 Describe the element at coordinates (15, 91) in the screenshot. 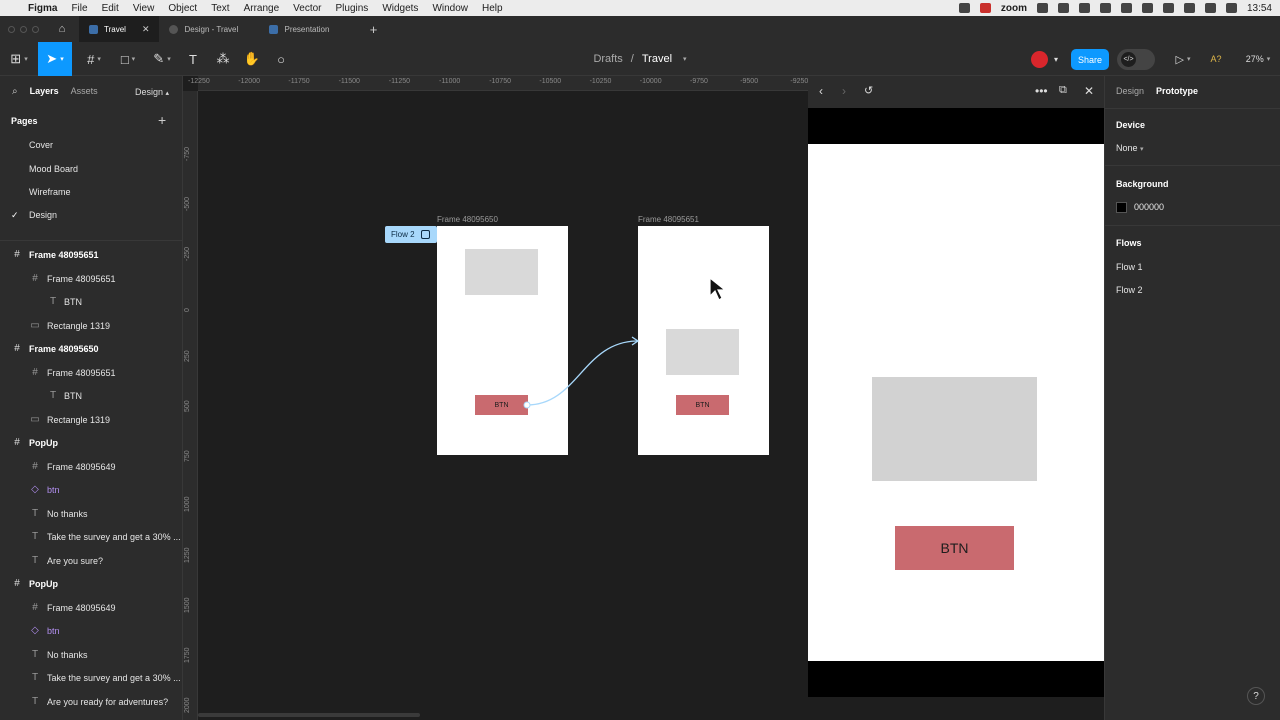

I see `search-icon: ⌕` at that location.